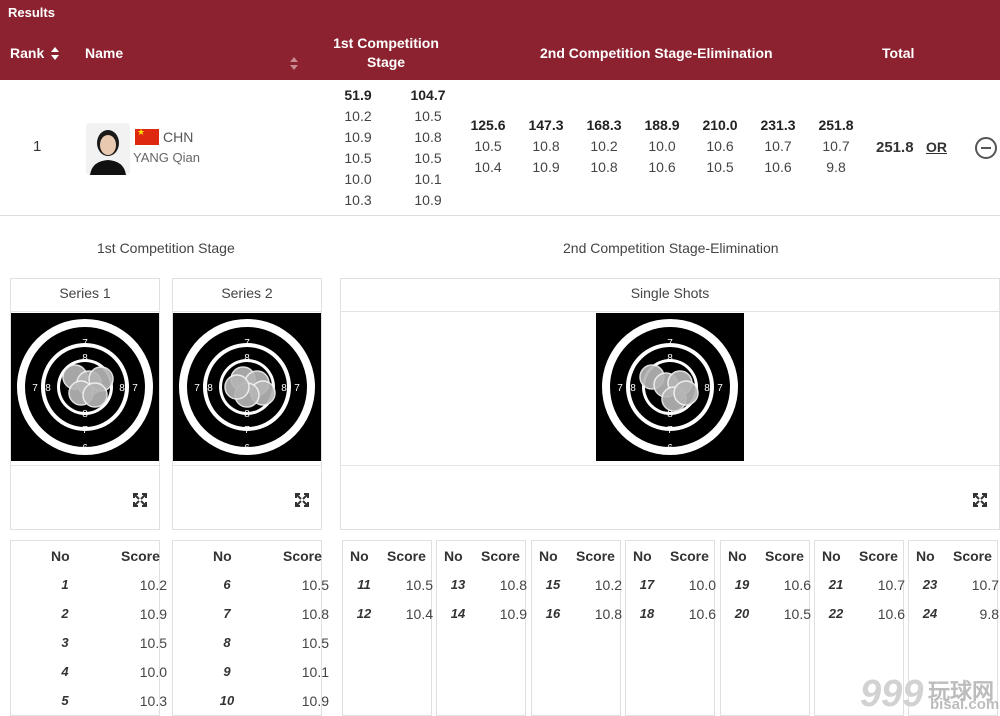  What do you see at coordinates (553, 613) in the screenshot?
I see `shot-number: 16` at bounding box center [553, 613].